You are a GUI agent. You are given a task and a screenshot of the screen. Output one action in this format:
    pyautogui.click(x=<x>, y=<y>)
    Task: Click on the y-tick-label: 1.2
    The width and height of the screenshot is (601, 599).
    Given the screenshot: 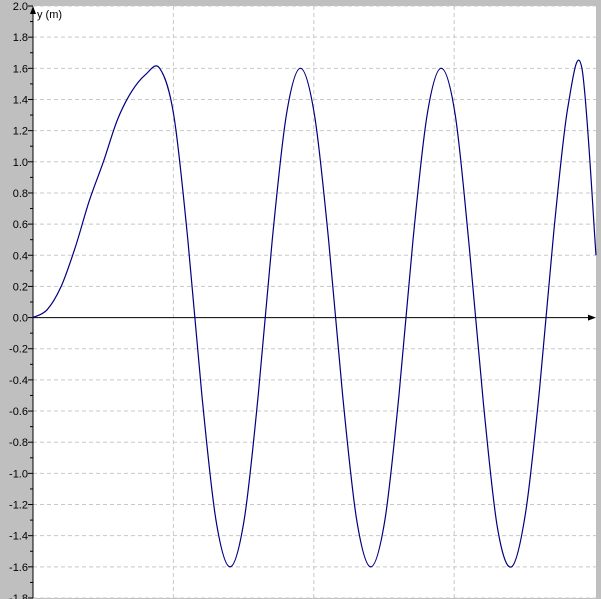 What is the action you would take?
    pyautogui.click(x=20, y=132)
    